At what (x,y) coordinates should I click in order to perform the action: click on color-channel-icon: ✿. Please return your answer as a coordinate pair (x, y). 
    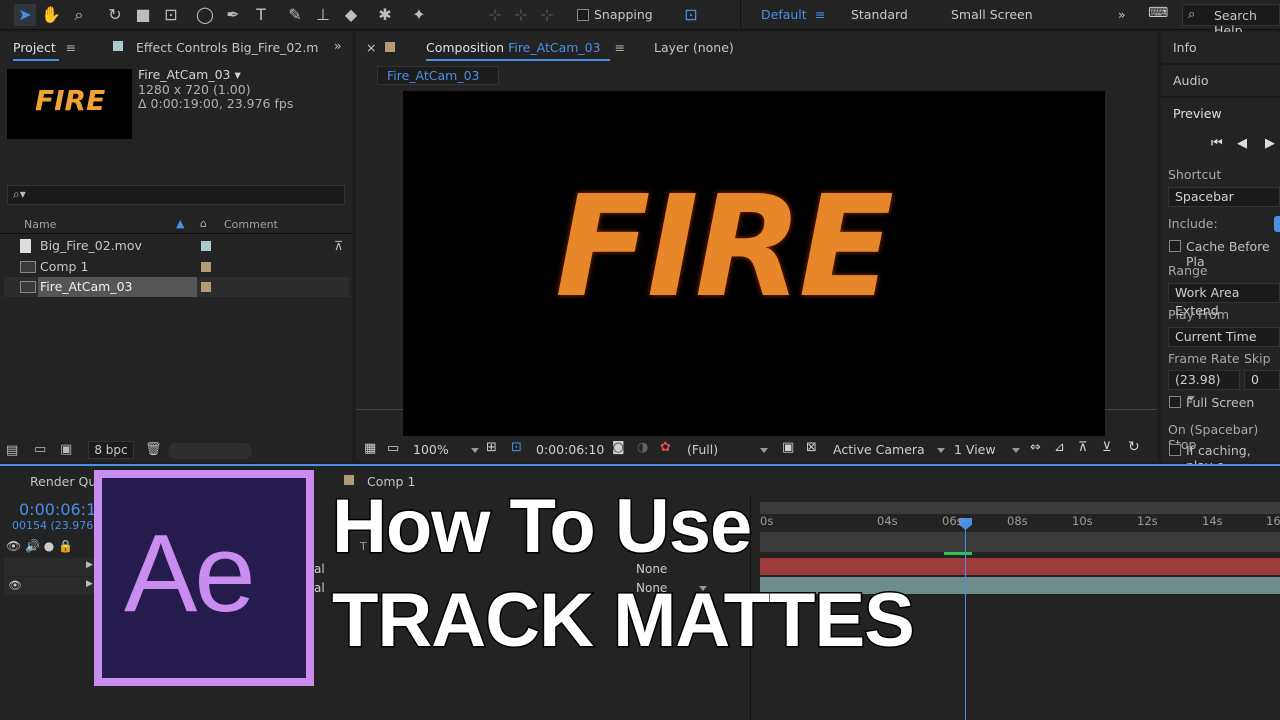
    Looking at the image, I should click on (665, 447).